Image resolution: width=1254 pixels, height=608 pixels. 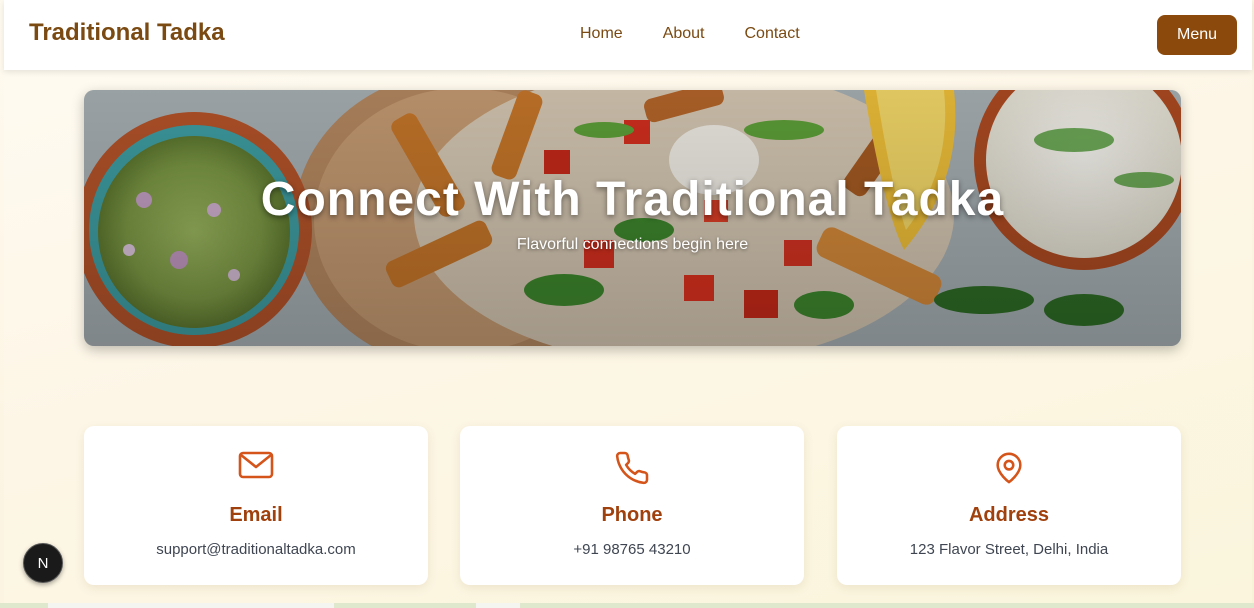 What do you see at coordinates (43, 563) in the screenshot?
I see `dev-tools-badge: N` at bounding box center [43, 563].